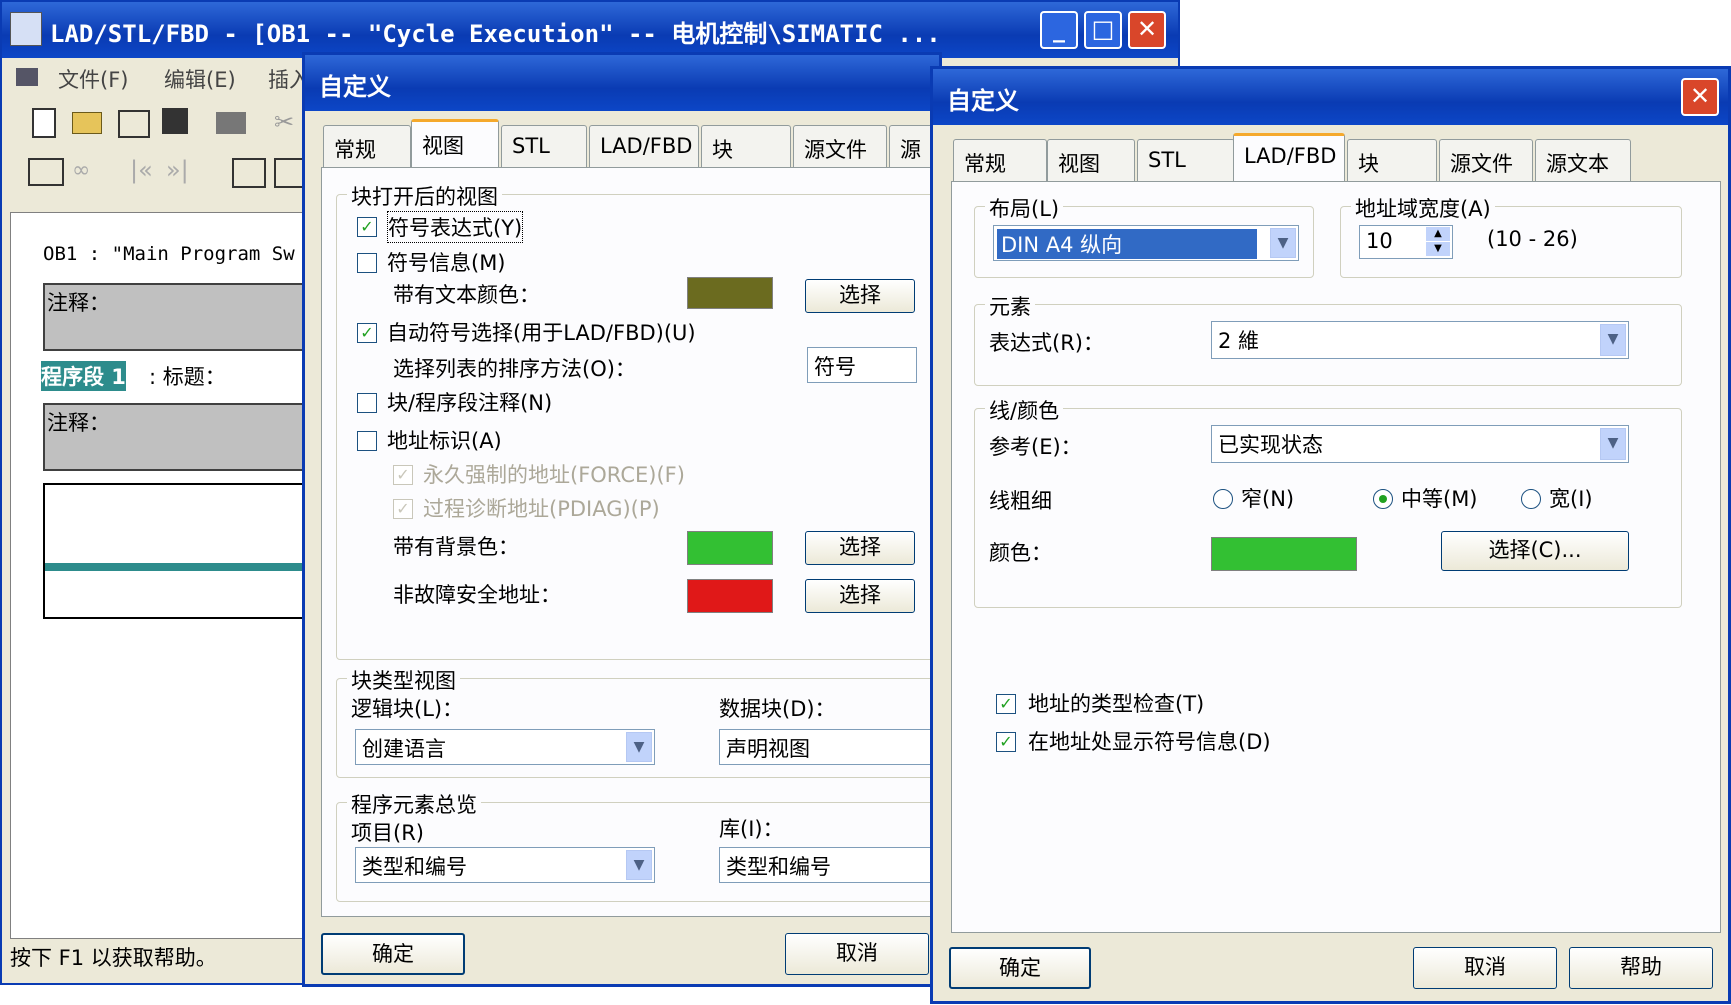 The width and height of the screenshot is (1731, 1005). What do you see at coordinates (403, 475) in the screenshot?
I see `force-checkbox: ✓` at bounding box center [403, 475].